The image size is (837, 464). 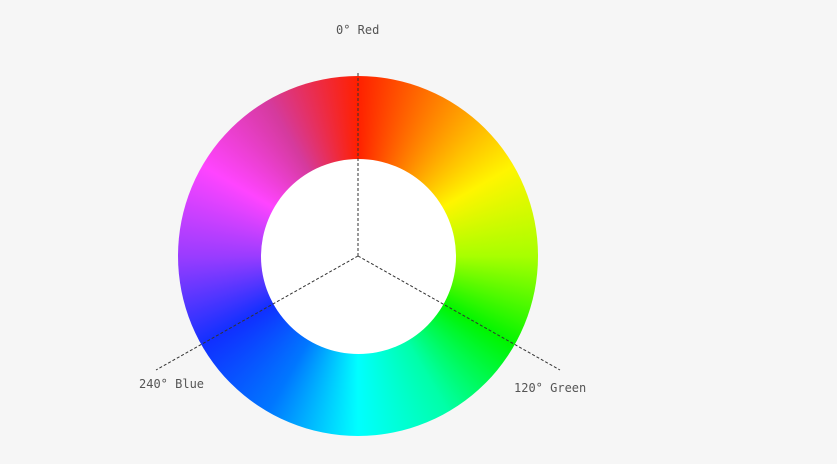 What do you see at coordinates (550, 388) in the screenshot?
I see `label-green: 120° Green` at bounding box center [550, 388].